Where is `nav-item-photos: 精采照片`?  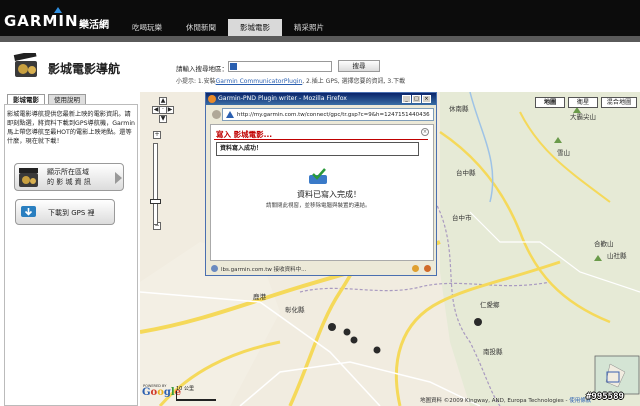 nav-item-photos: 精采照片 is located at coordinates (309, 27).